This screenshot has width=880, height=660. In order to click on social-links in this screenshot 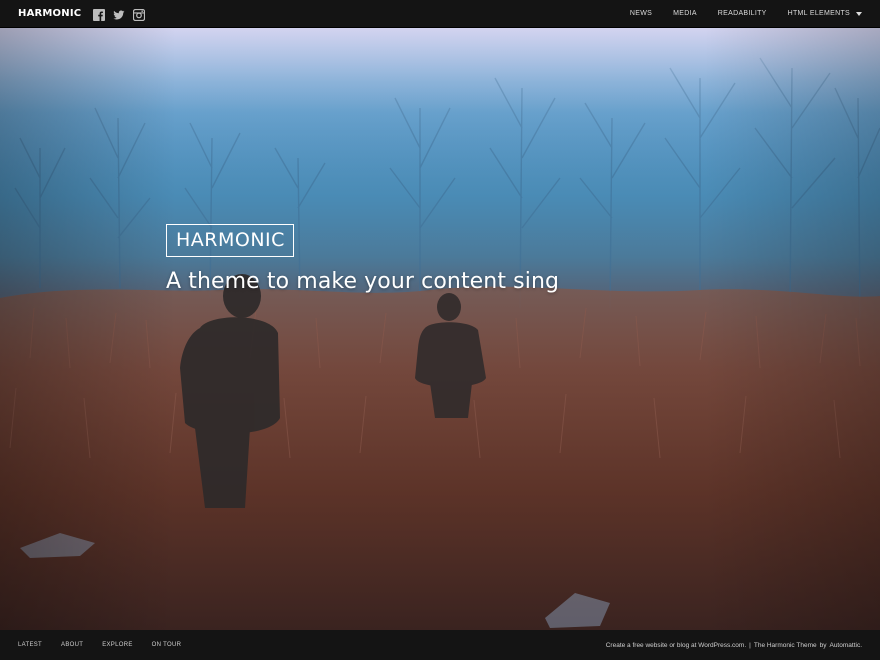, I will do `click(119, 14)`.